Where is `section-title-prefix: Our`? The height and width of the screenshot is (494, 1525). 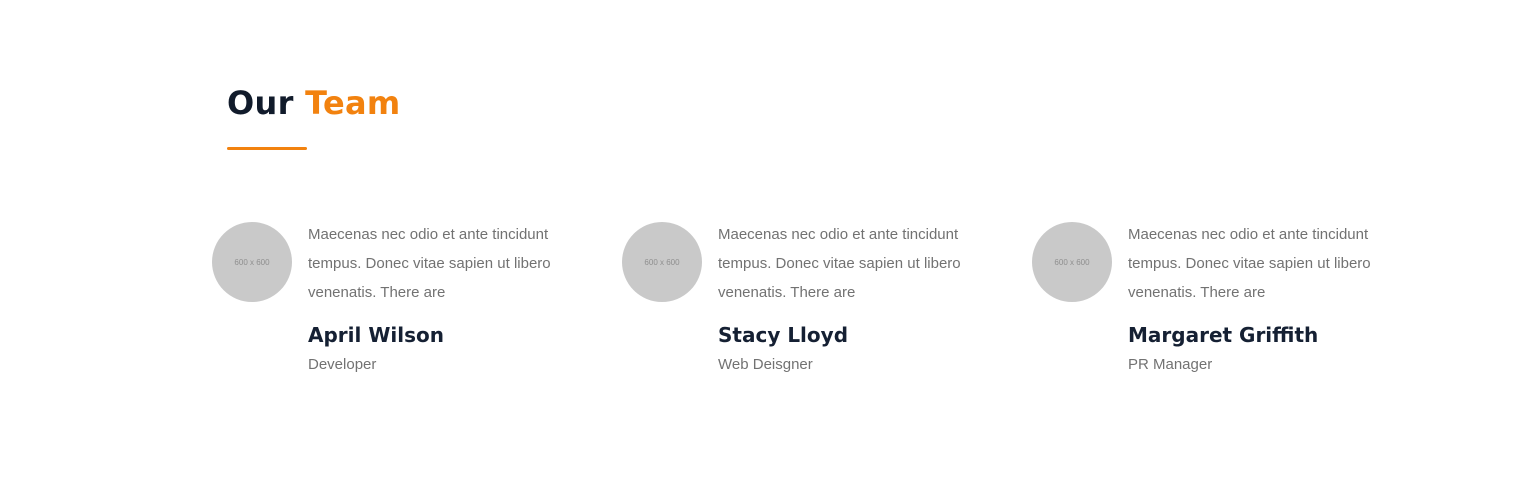
section-title-prefix: Our is located at coordinates (260, 103).